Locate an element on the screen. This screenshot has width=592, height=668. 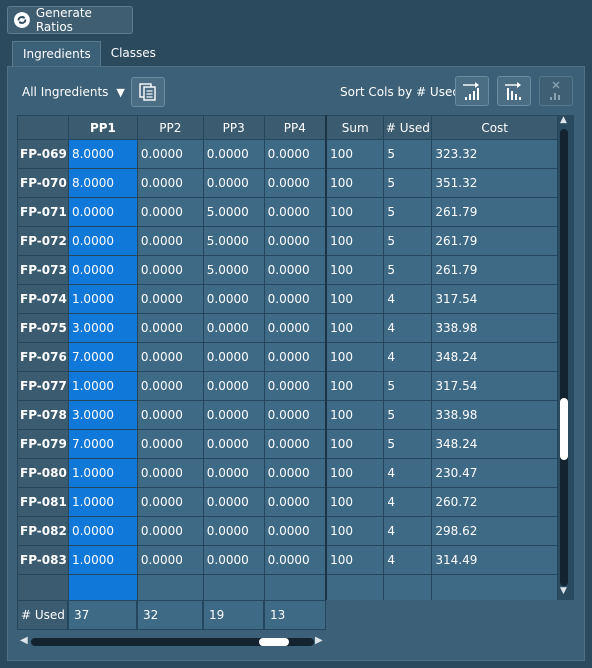
grid-cell: 317.54 is located at coordinates (494, 299).